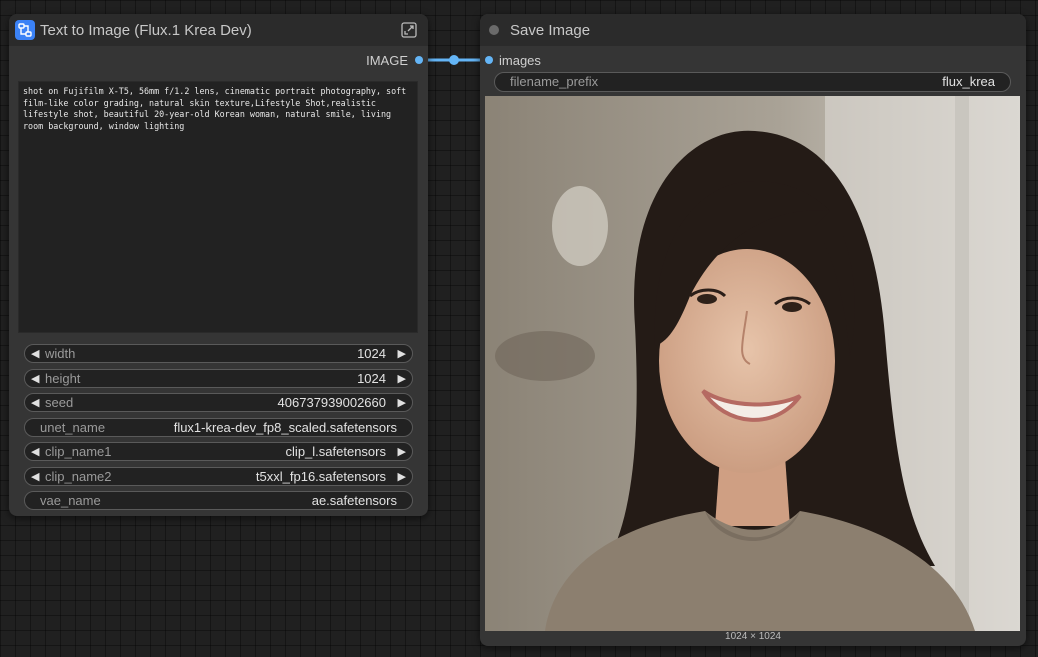 Image resolution: width=1038 pixels, height=657 pixels. Describe the element at coordinates (968, 81) in the screenshot. I see `widget-value: flux_krea` at that location.